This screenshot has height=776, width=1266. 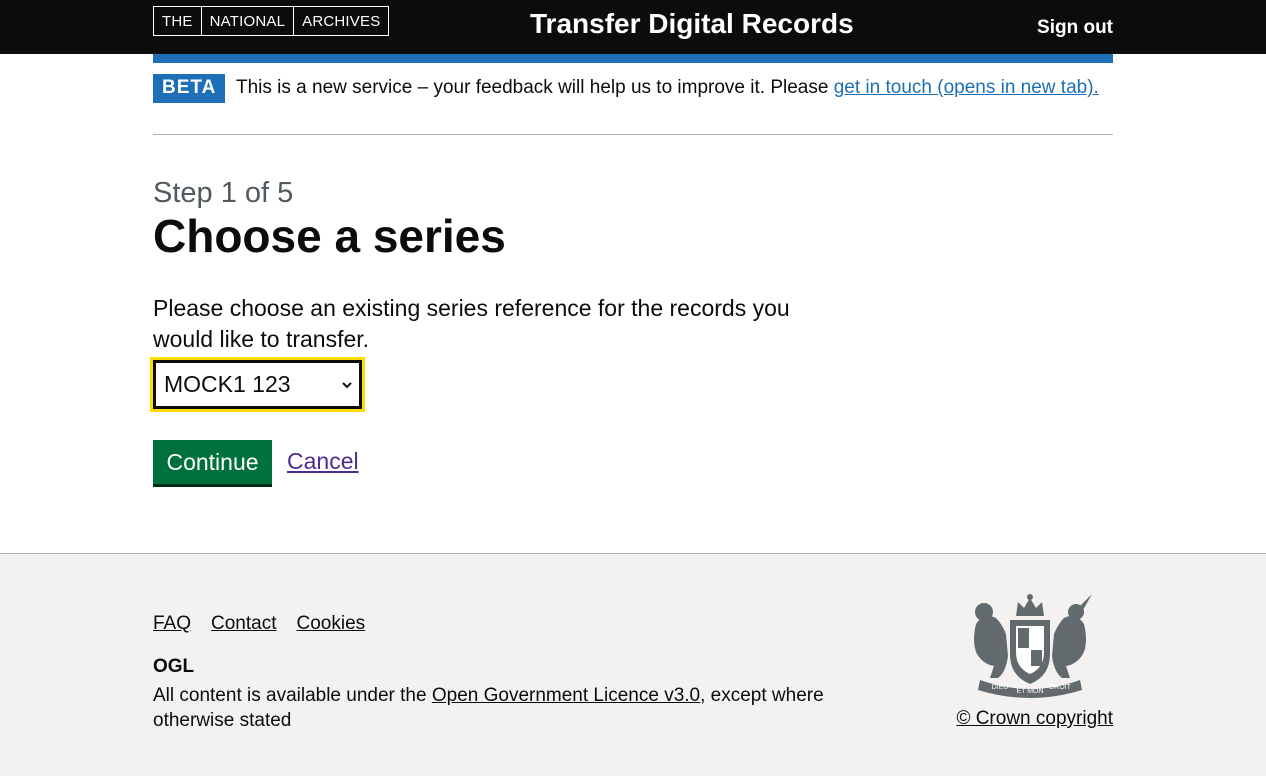 I want to click on series-select-value: MOCK1 123, so click(x=227, y=384).